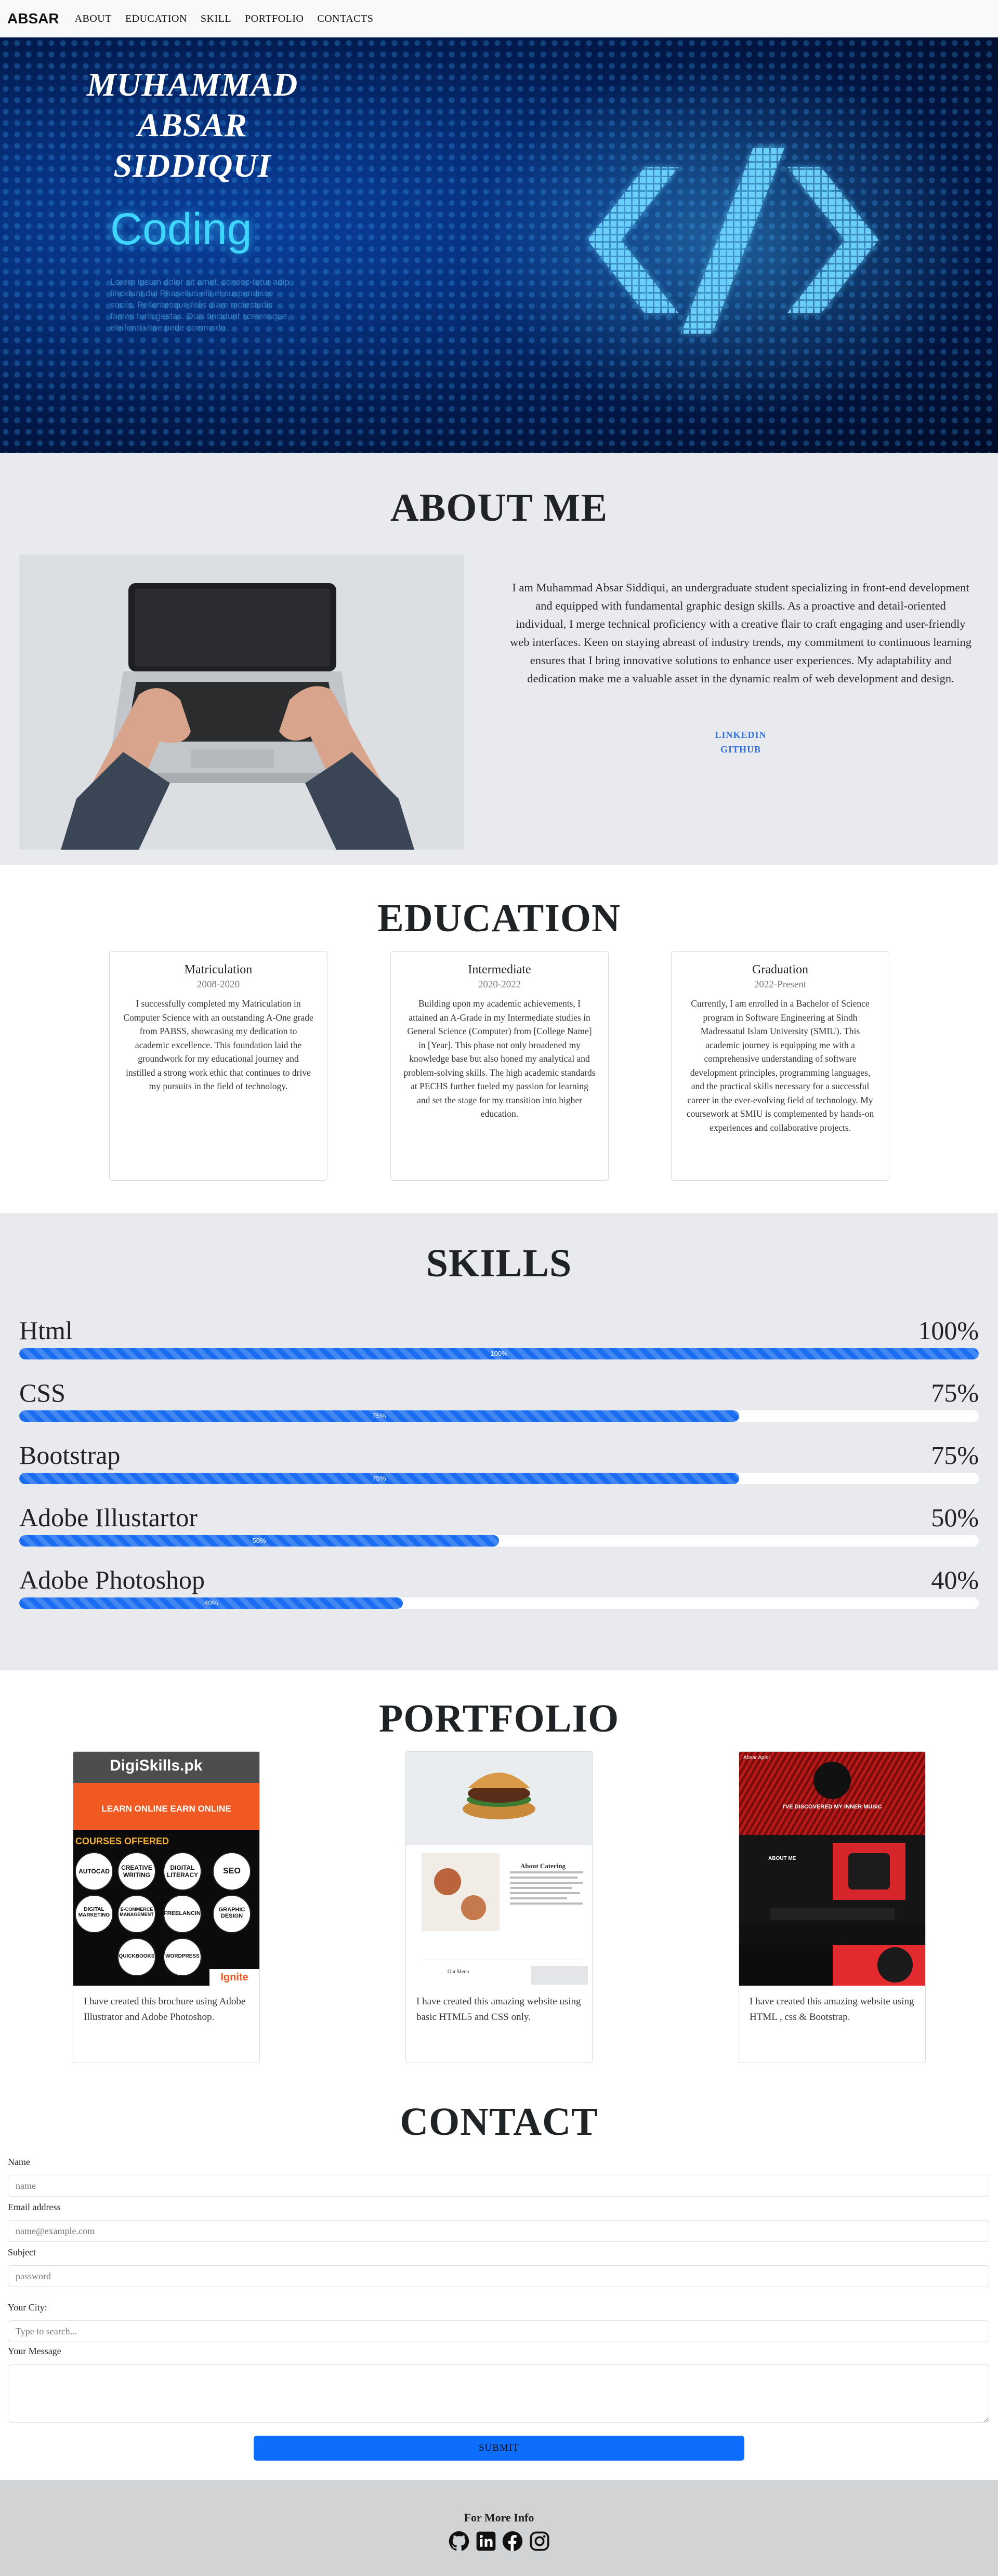 Image resolution: width=998 pixels, height=2576 pixels. What do you see at coordinates (22, 2252) in the screenshot?
I see `subject-label: Subject` at bounding box center [22, 2252].